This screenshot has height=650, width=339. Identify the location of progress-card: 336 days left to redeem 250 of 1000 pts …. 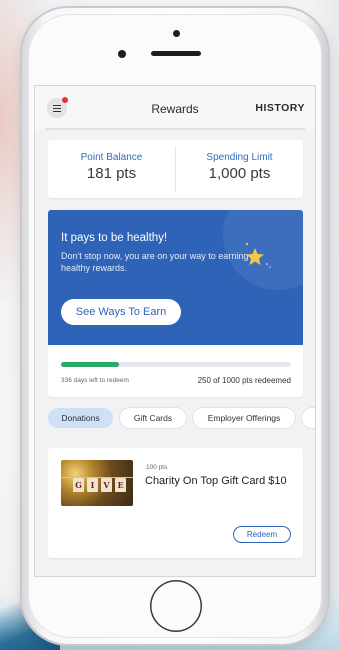
(175, 371).